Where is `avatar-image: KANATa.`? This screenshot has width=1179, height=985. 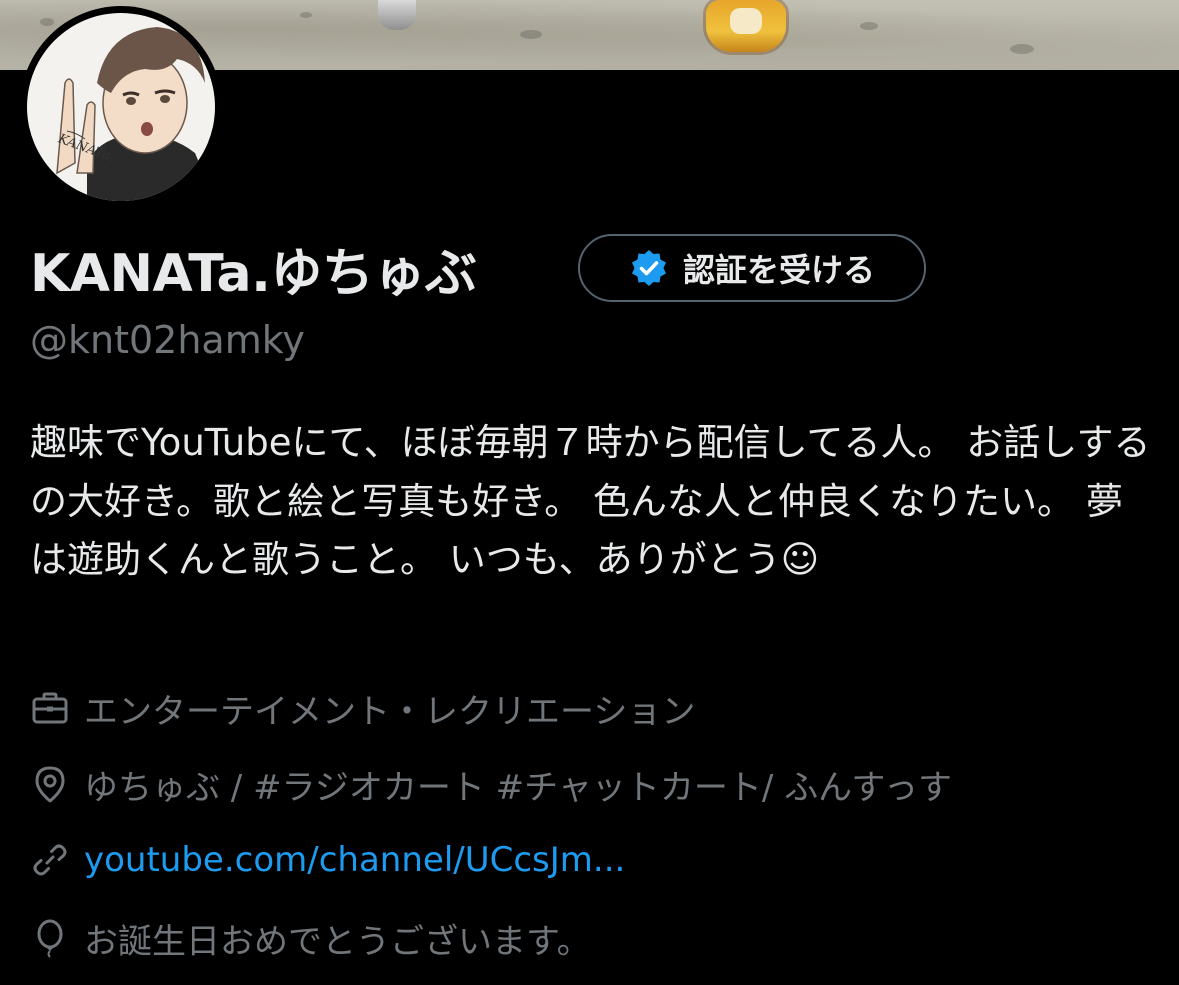
avatar-image: KANATa. is located at coordinates (121, 107).